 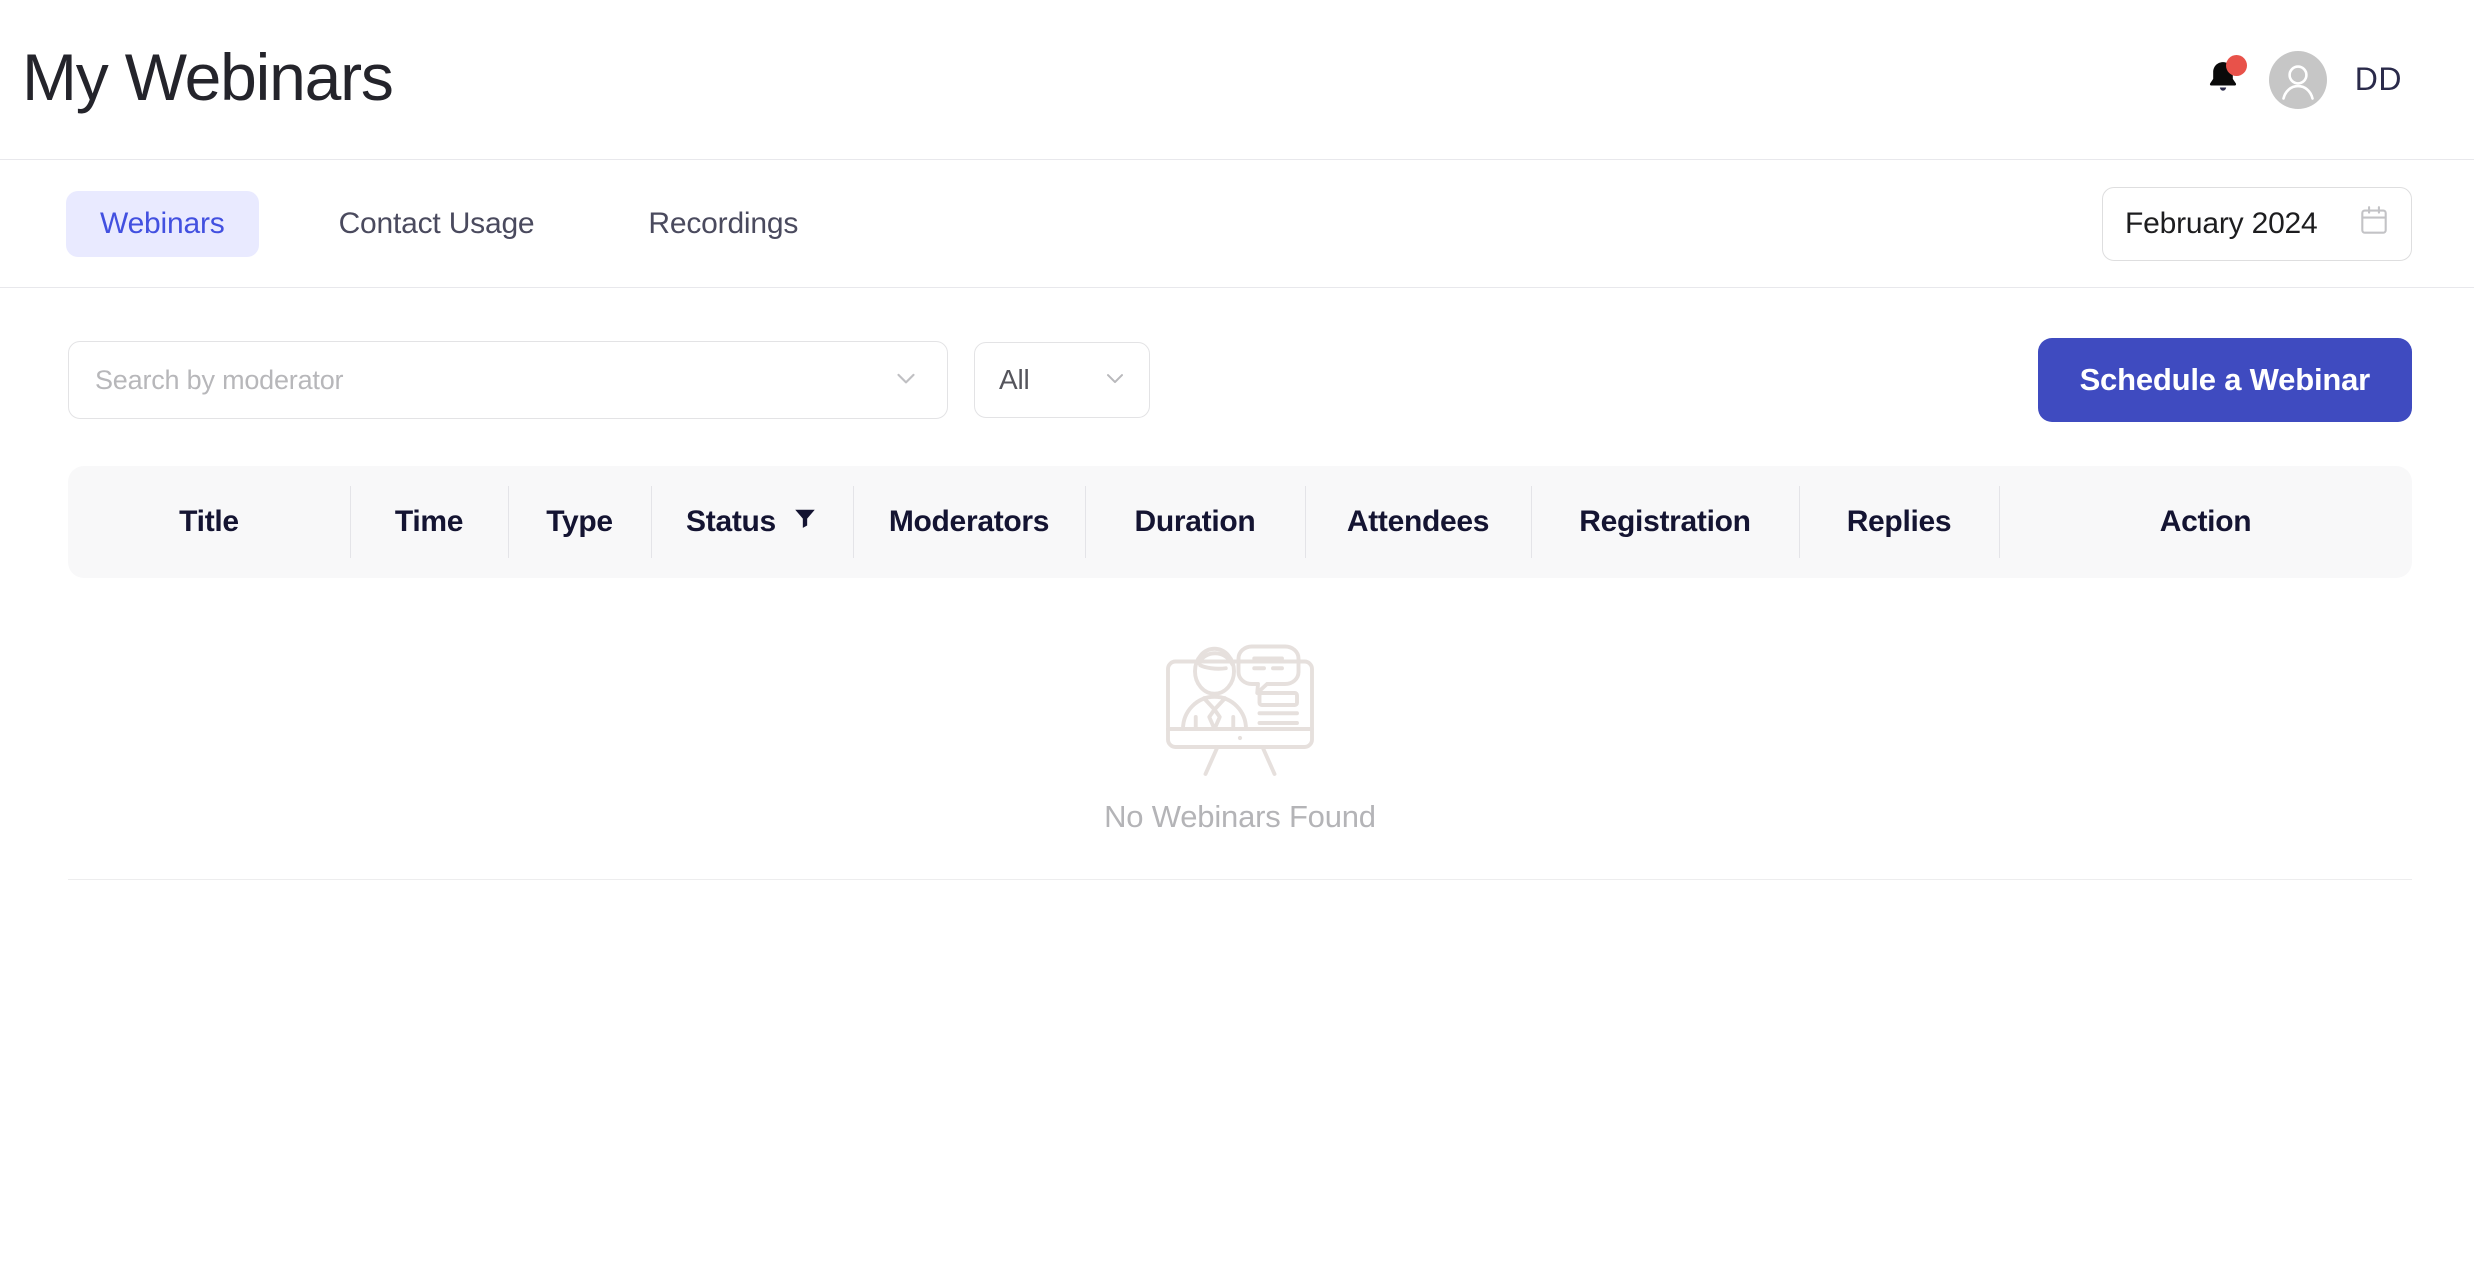 I want to click on webinar-presentation-icon, so click(x=1240, y=707).